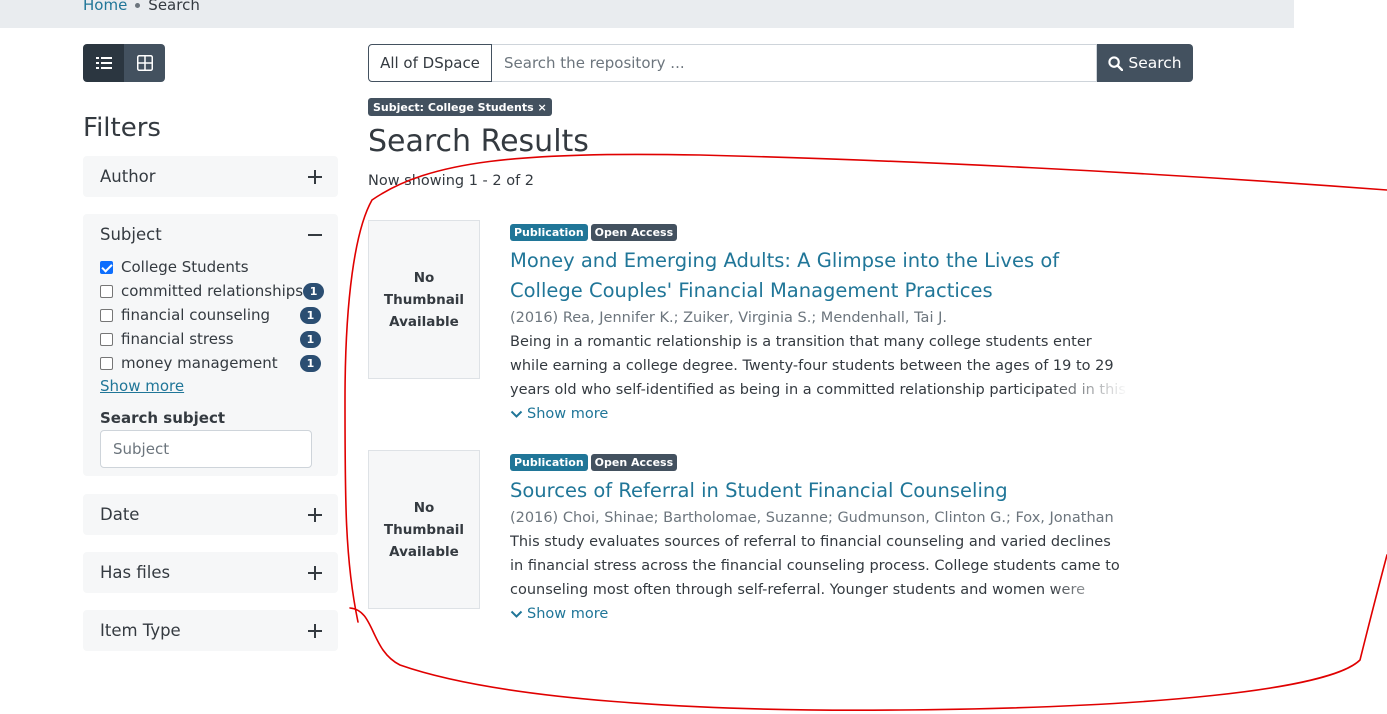 This screenshot has height=714, width=1387. Describe the element at coordinates (199, 363) in the screenshot. I see `subject-option-label: money management` at that location.